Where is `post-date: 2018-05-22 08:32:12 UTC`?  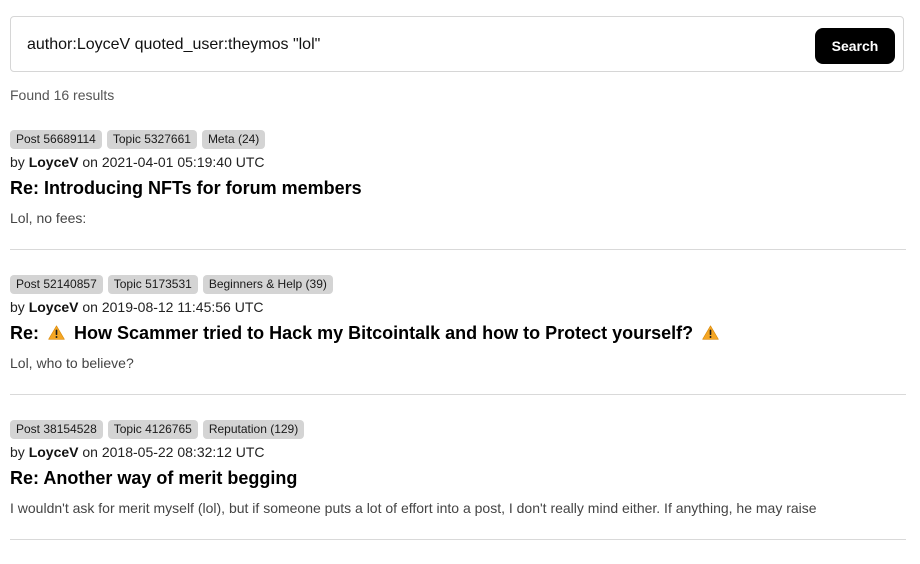
post-date: 2018-05-22 08:32:12 UTC is located at coordinates (183, 452).